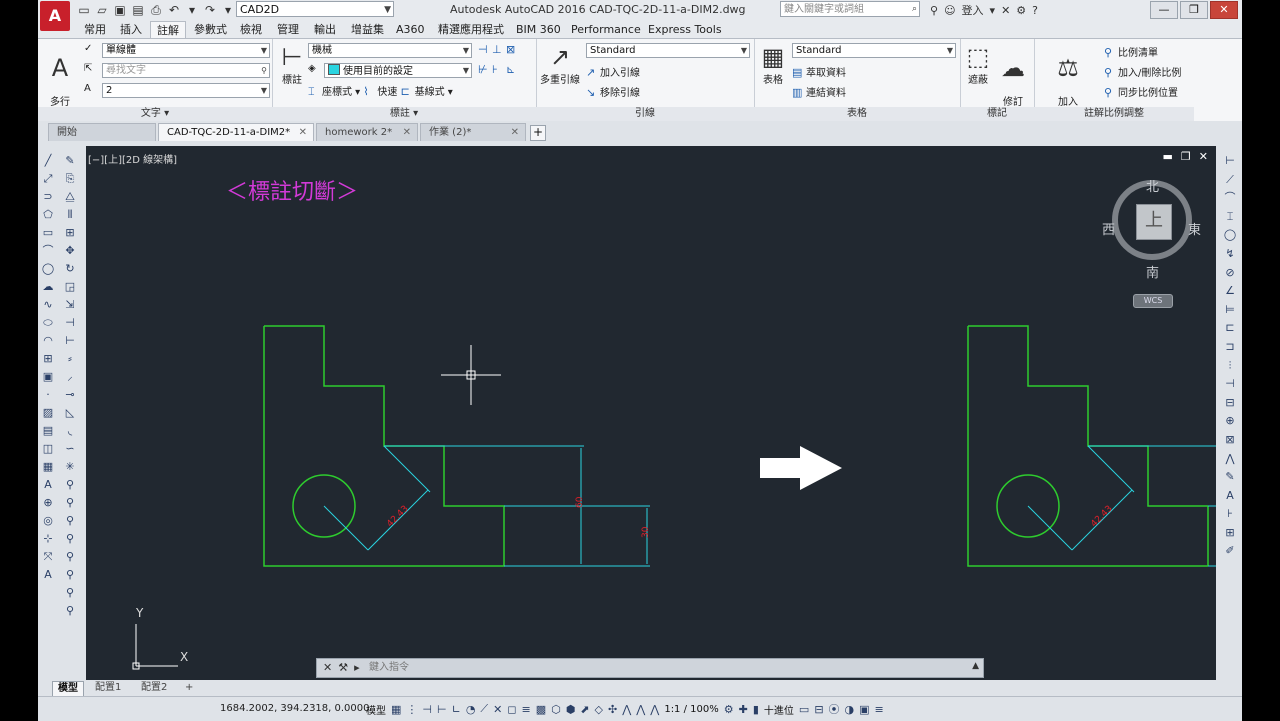 The height and width of the screenshot is (721, 1280). What do you see at coordinates (228, 10) in the screenshot?
I see `redo-dropdown-icon: ▾` at bounding box center [228, 10].